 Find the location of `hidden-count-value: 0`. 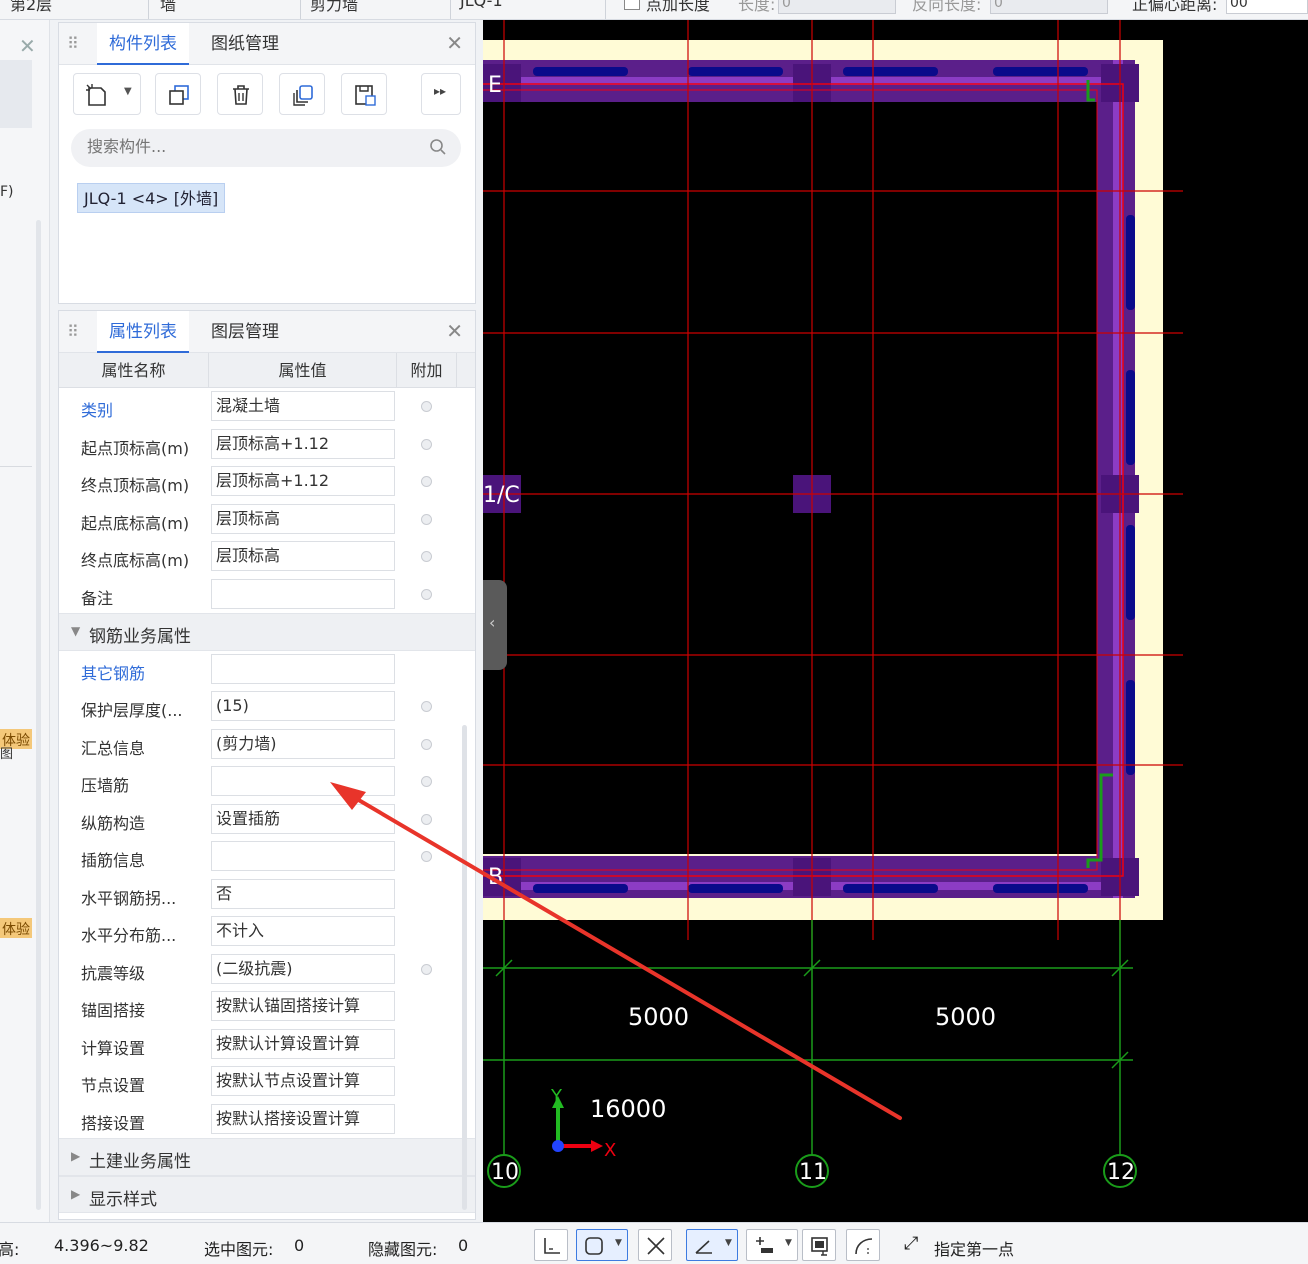

hidden-count-value: 0 is located at coordinates (463, 1245).